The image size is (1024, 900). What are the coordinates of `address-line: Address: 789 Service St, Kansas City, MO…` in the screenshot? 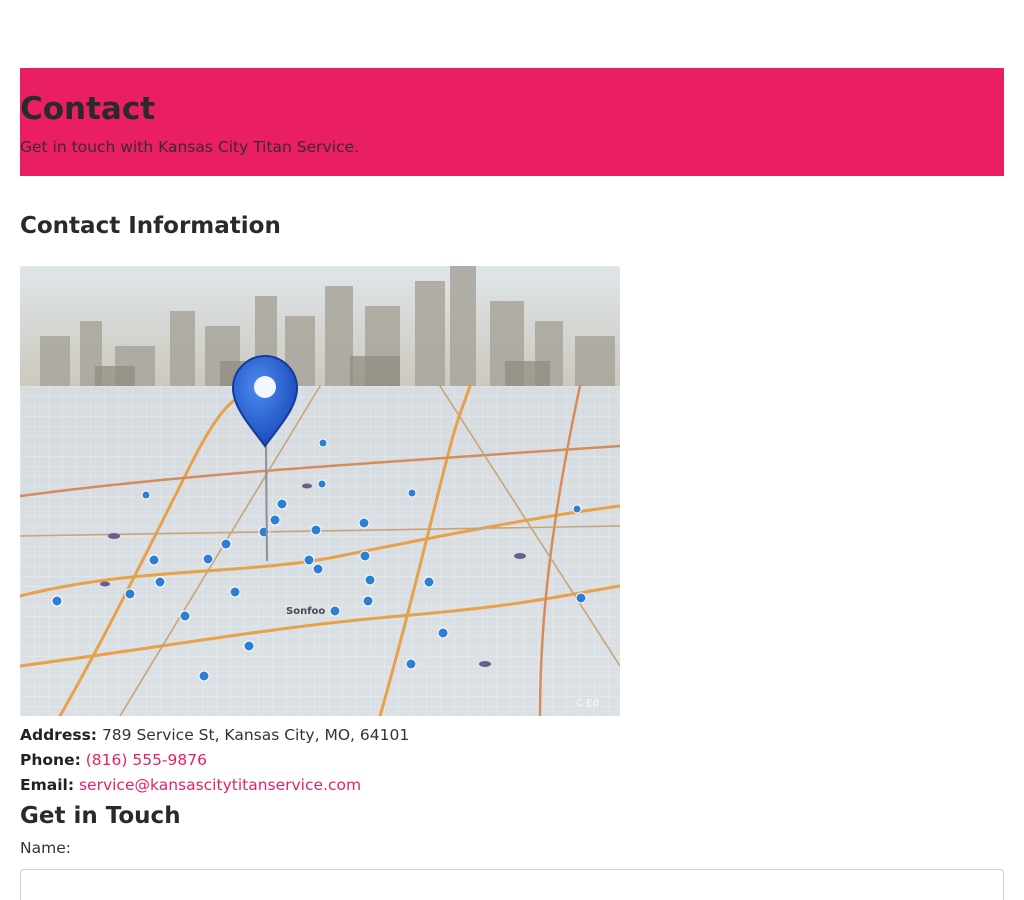 It's located at (214, 735).